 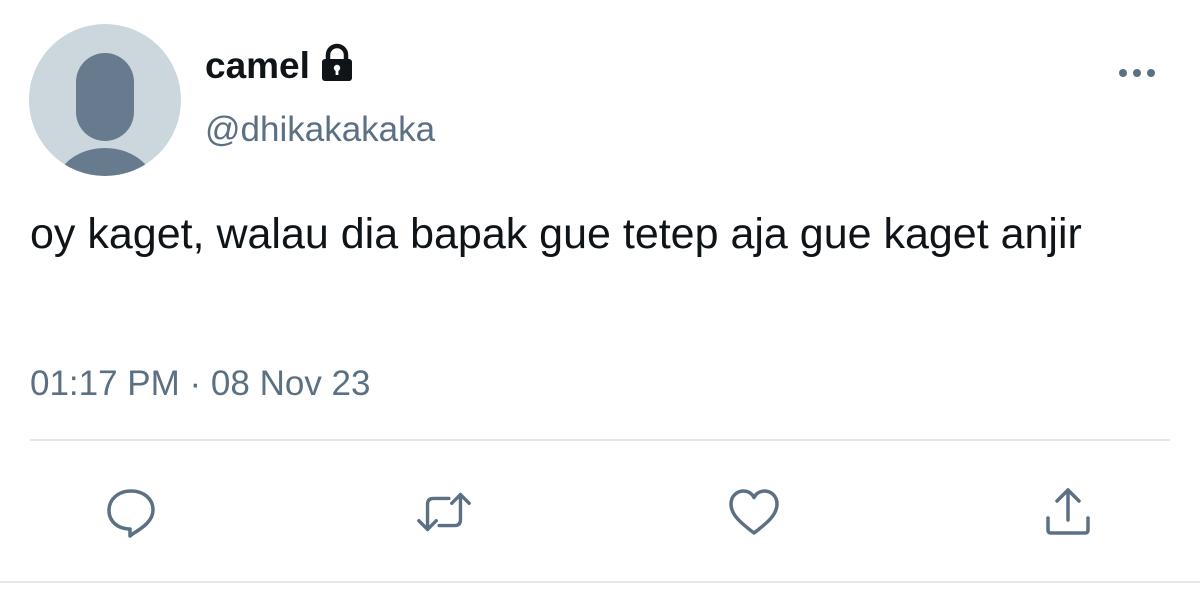 I want to click on divider, so click(x=600, y=440).